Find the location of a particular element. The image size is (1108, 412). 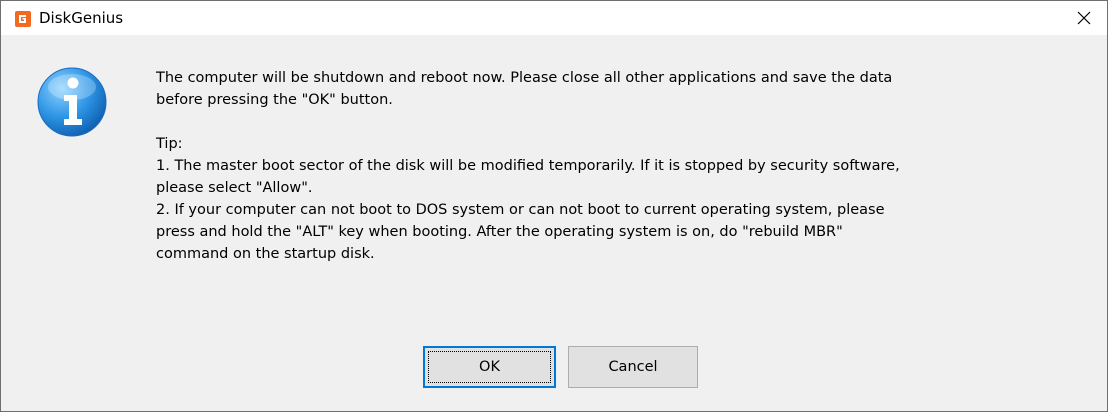

close-button is located at coordinates (1084, 18).